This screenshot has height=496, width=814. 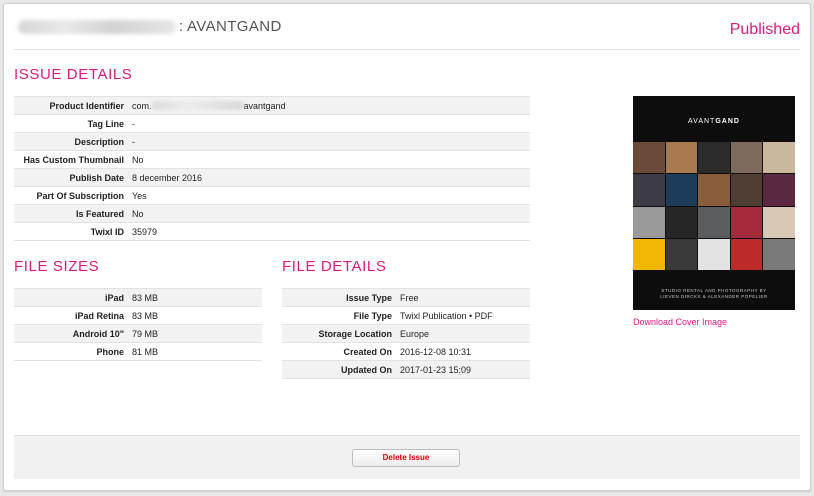 I want to click on row-label: Publish Date, so click(x=71, y=177).